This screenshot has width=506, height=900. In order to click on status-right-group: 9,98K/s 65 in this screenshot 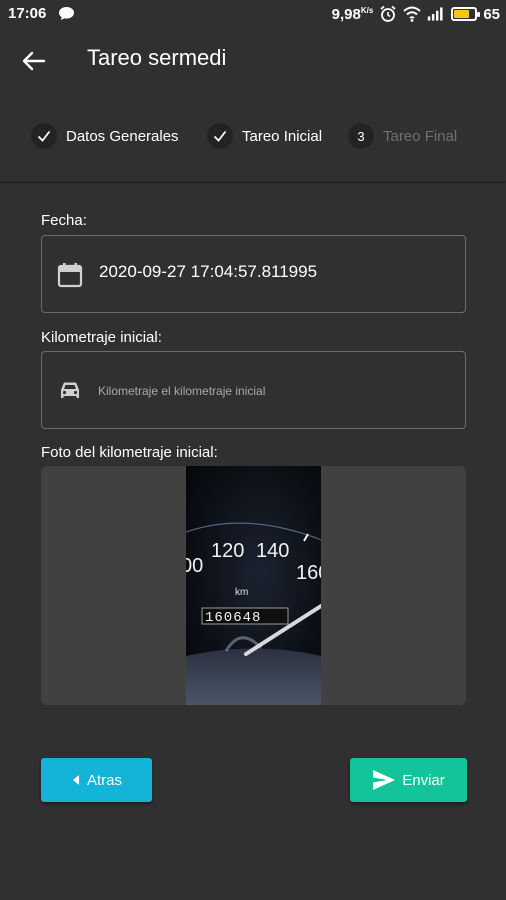, I will do `click(416, 14)`.